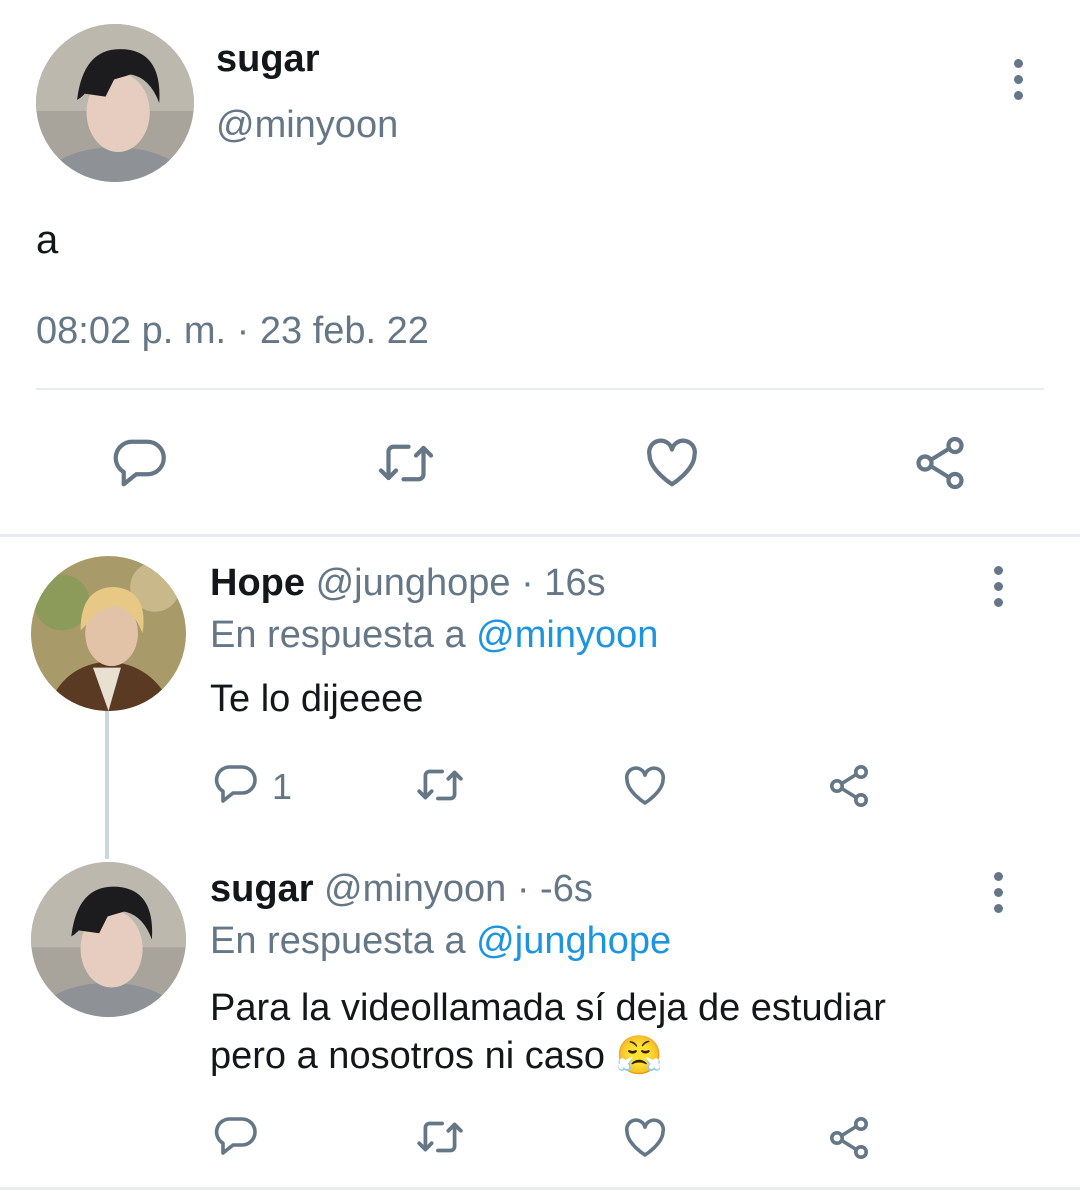 The height and width of the screenshot is (1191, 1080). I want to click on reply-header: Hope @junghope · 16s, so click(408, 583).